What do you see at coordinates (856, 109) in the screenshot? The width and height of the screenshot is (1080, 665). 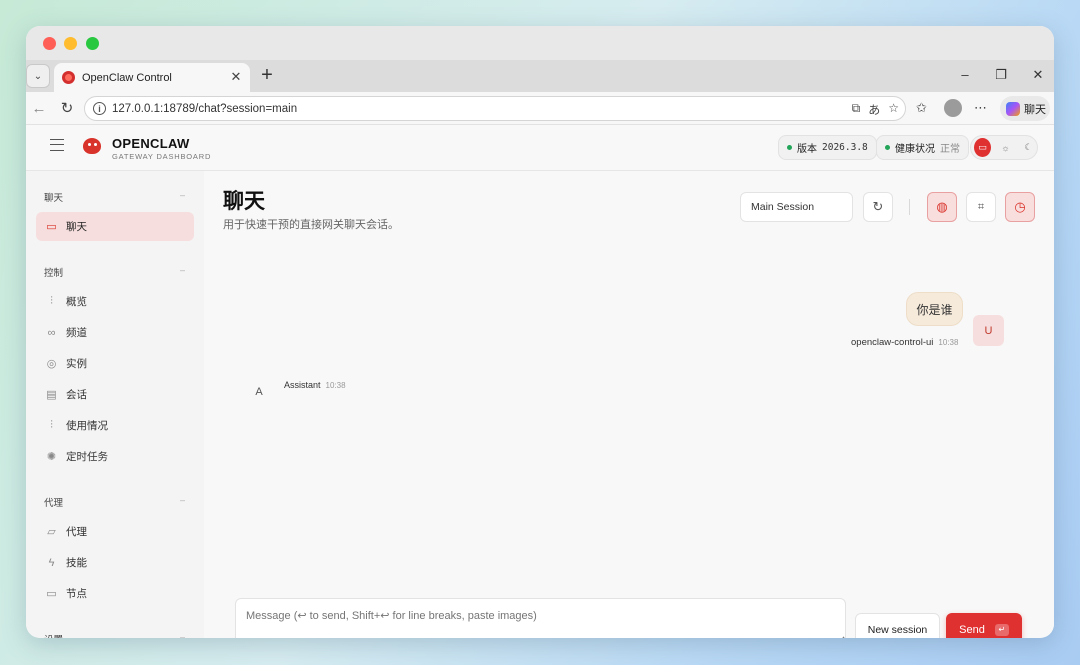 I see `app-icon: ⧉` at bounding box center [856, 109].